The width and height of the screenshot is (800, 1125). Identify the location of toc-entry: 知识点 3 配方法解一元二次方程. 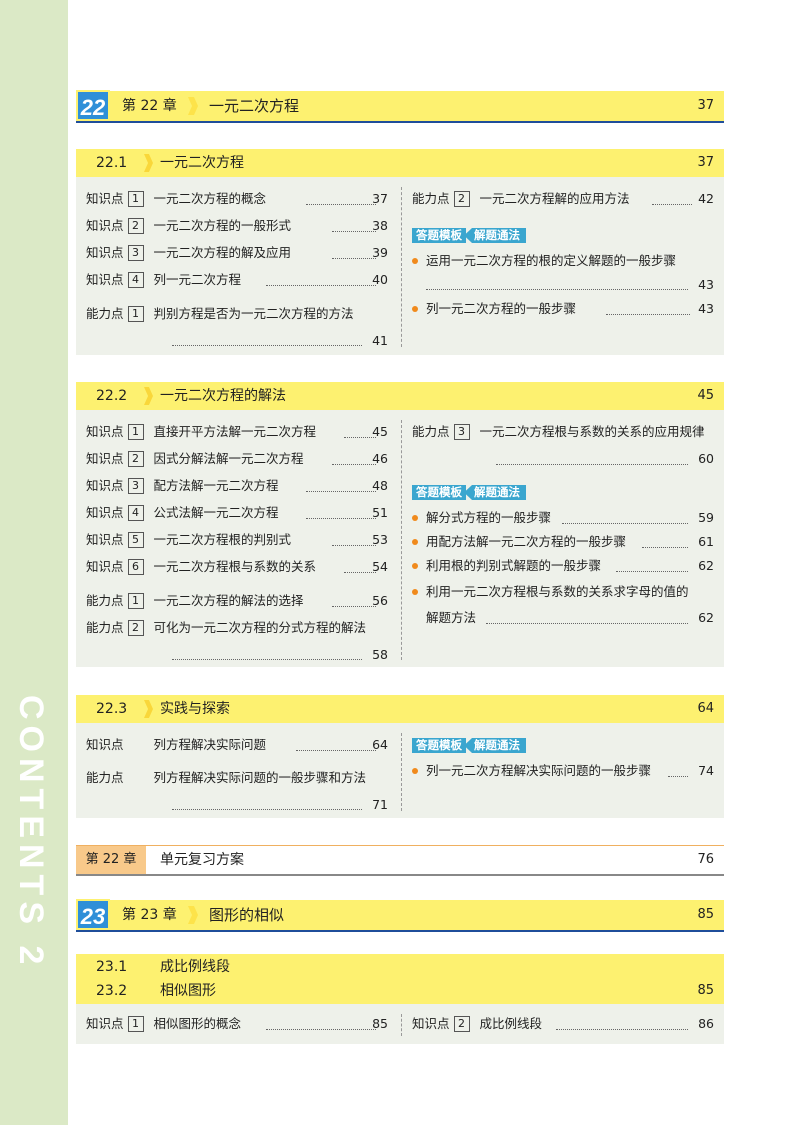
(182, 486).